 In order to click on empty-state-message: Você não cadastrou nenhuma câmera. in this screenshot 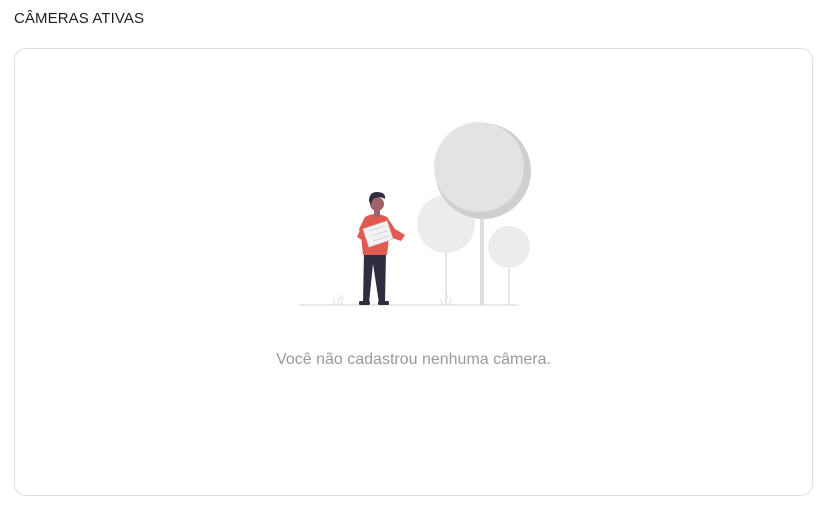, I will do `click(413, 359)`.